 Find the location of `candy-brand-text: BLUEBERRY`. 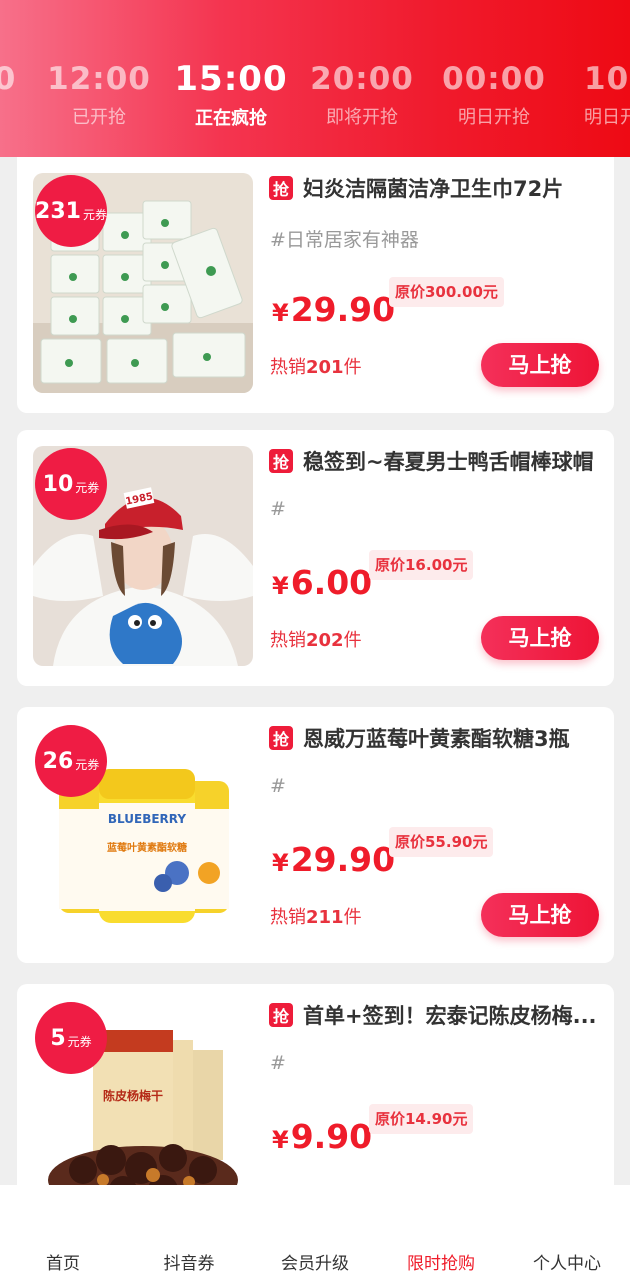

candy-brand-text: BLUEBERRY is located at coordinates (147, 819).